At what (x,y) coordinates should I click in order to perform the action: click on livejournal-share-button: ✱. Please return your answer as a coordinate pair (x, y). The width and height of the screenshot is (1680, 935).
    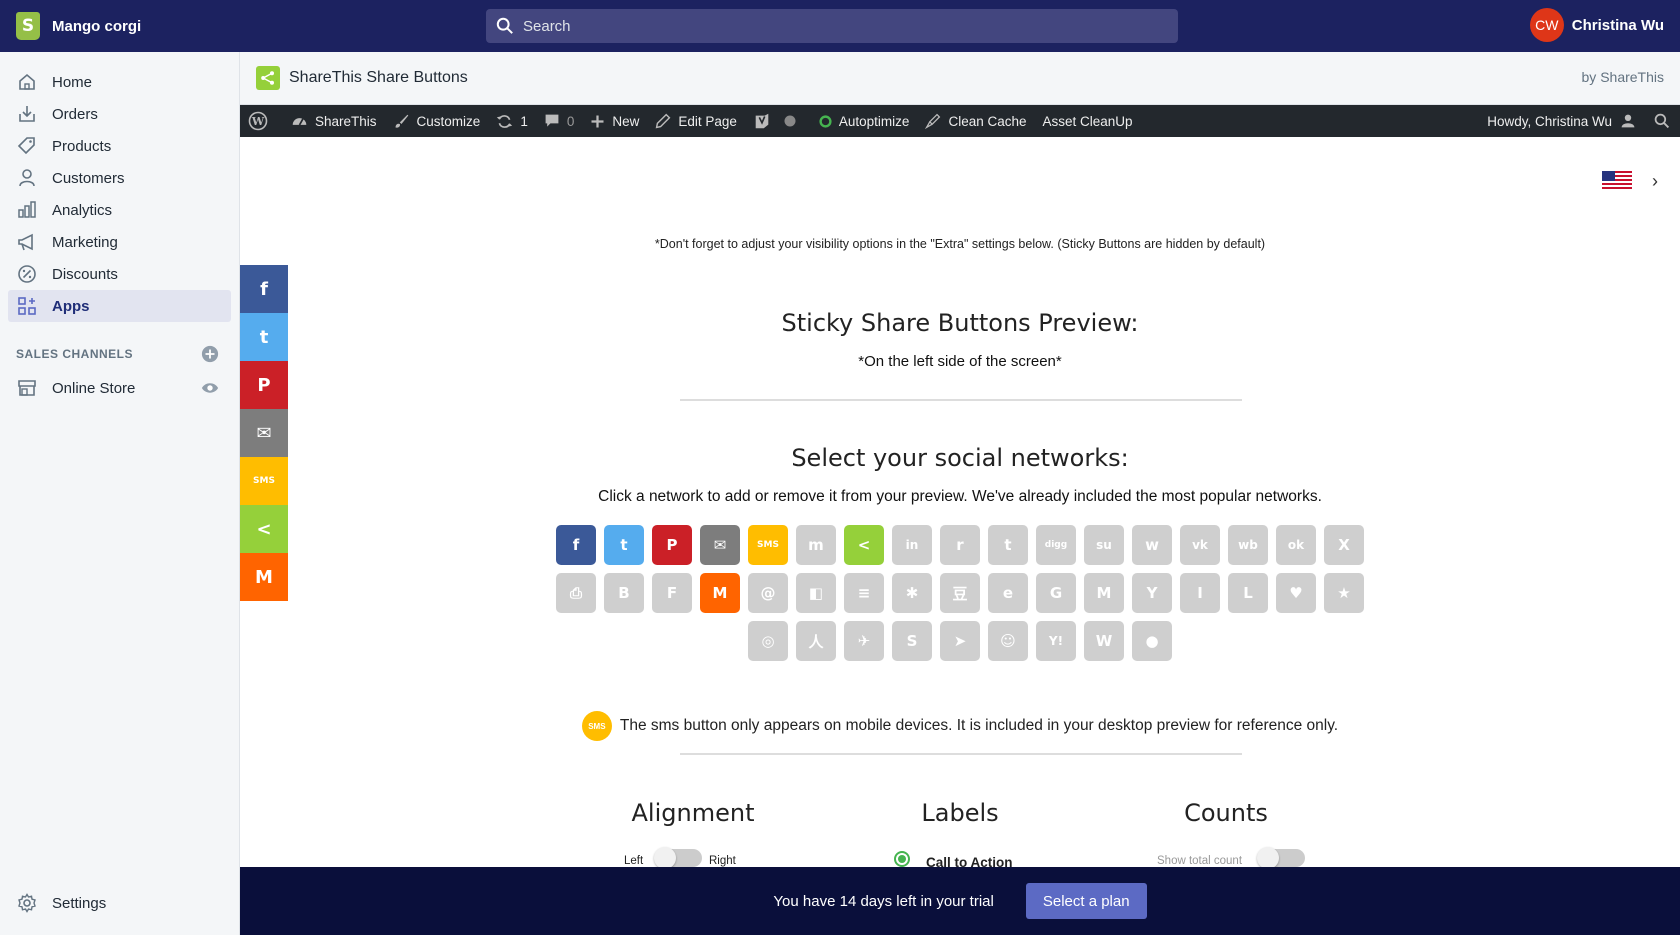
    Looking at the image, I should click on (912, 593).